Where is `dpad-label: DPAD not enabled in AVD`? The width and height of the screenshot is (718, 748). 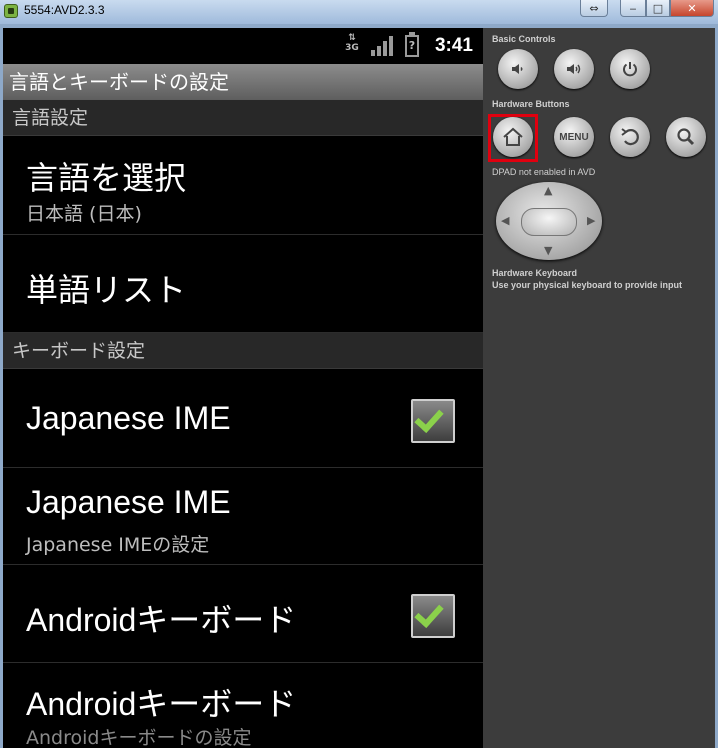 dpad-label: DPAD not enabled in AVD is located at coordinates (544, 172).